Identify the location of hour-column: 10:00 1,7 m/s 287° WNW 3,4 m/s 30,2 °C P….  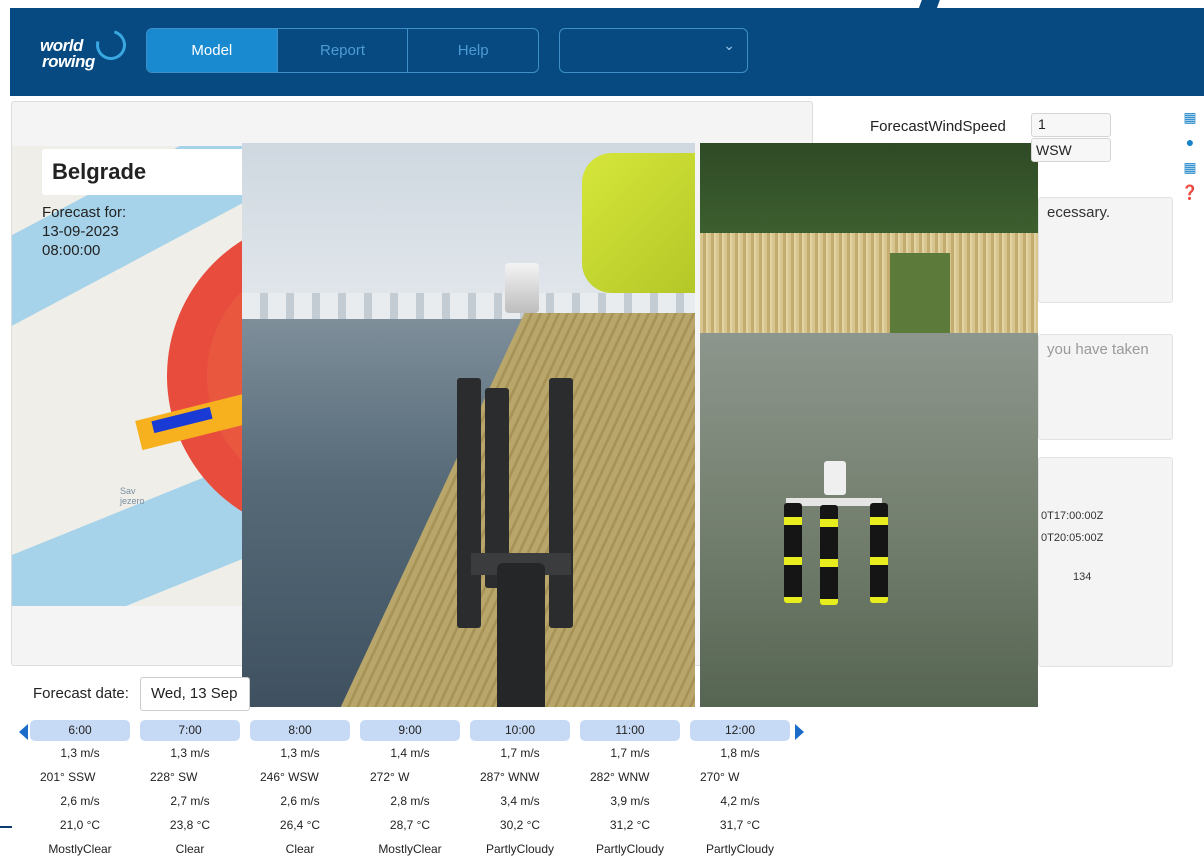
(520, 790).